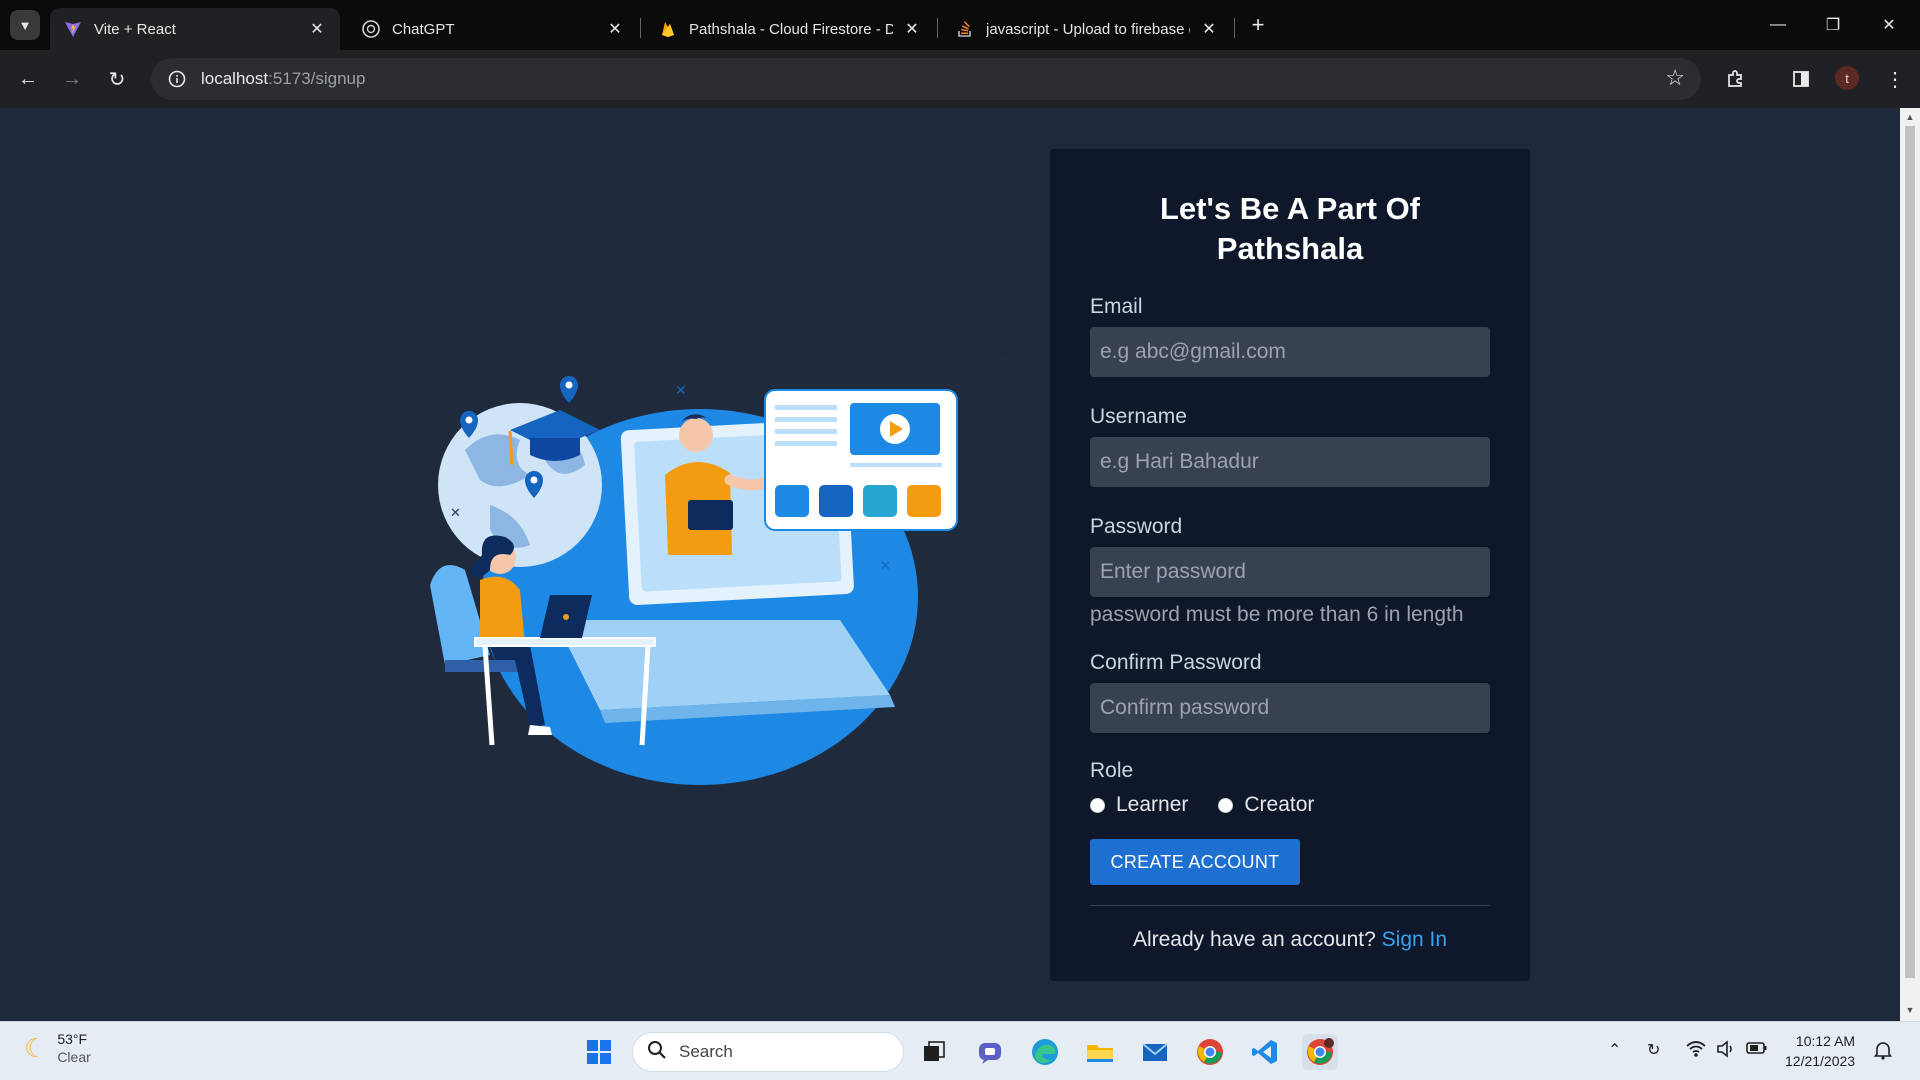 Image resolution: width=1920 pixels, height=1080 pixels. Describe the element at coordinates (1696, 1051) in the screenshot. I see `wifi-icon` at that location.